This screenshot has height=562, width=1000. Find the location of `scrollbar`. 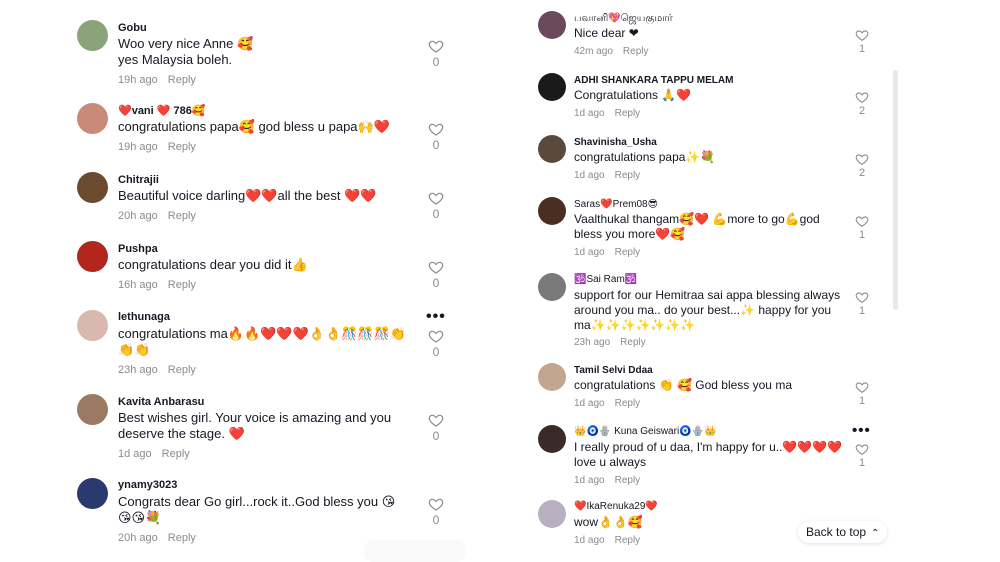

scrollbar is located at coordinates (895, 190).